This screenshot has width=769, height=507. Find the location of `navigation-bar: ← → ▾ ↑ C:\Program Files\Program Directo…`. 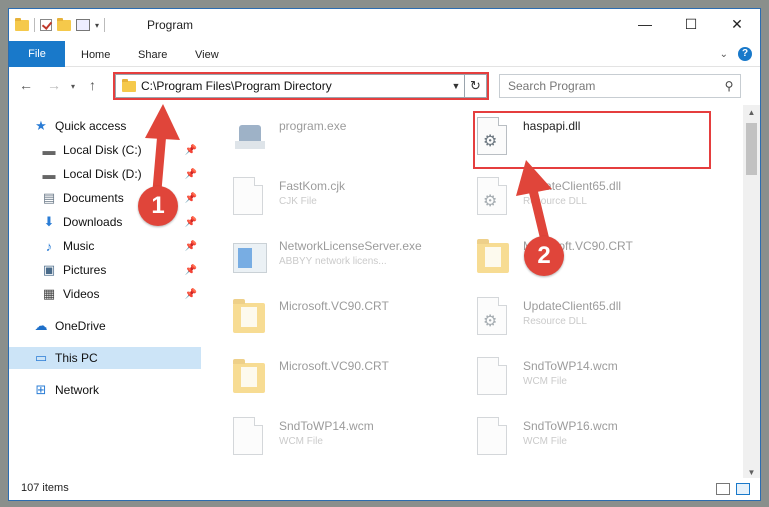

navigation-bar: ← → ▾ ↑ C:\Program Files\Program Directo… is located at coordinates (384, 87).